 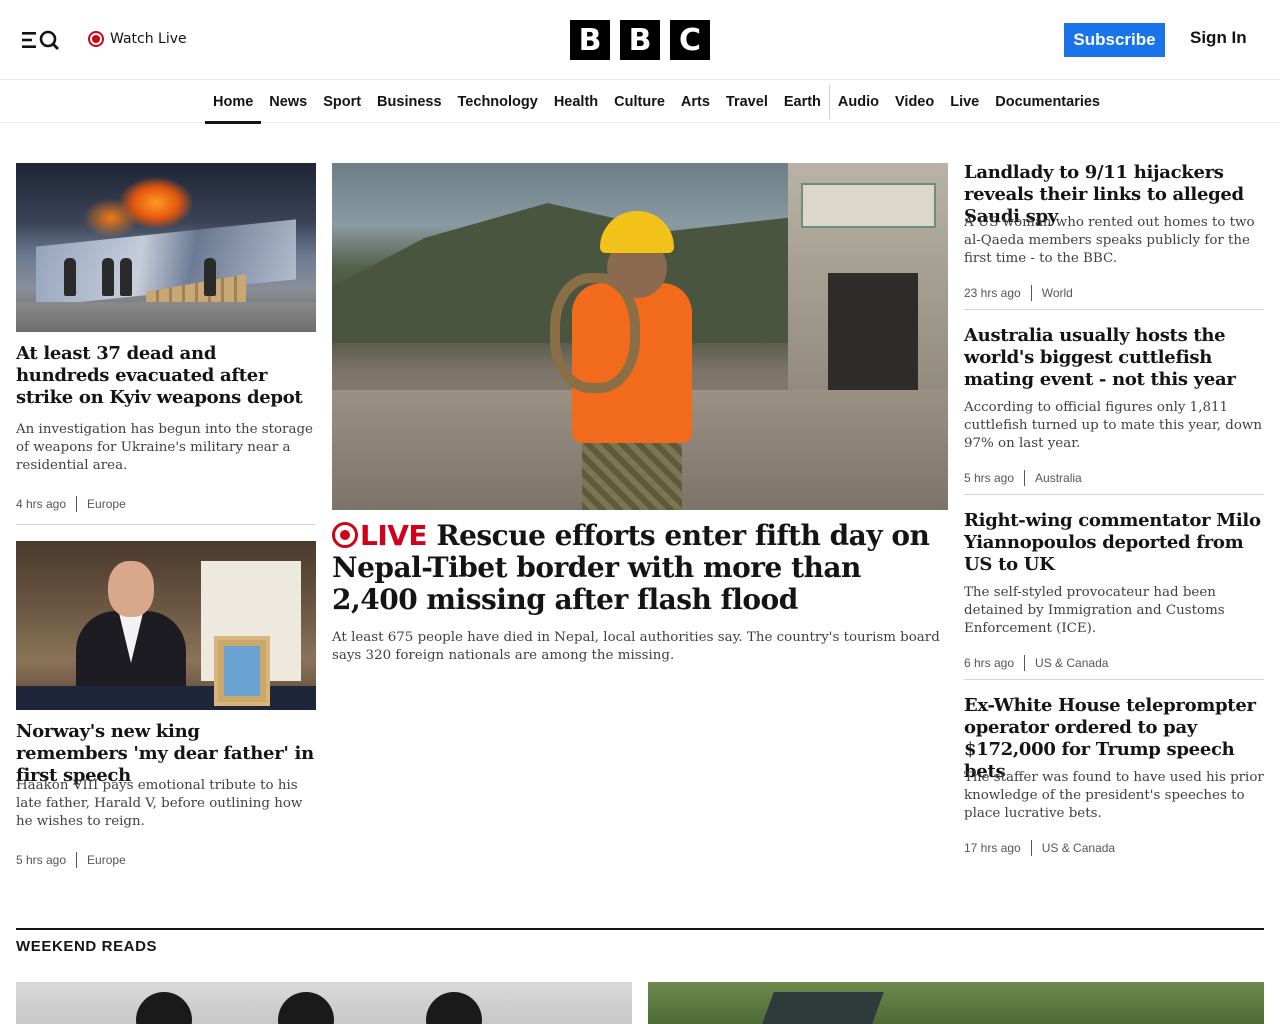 I want to click on nav-item-documentaries: Documentaries, so click(x=1047, y=102).